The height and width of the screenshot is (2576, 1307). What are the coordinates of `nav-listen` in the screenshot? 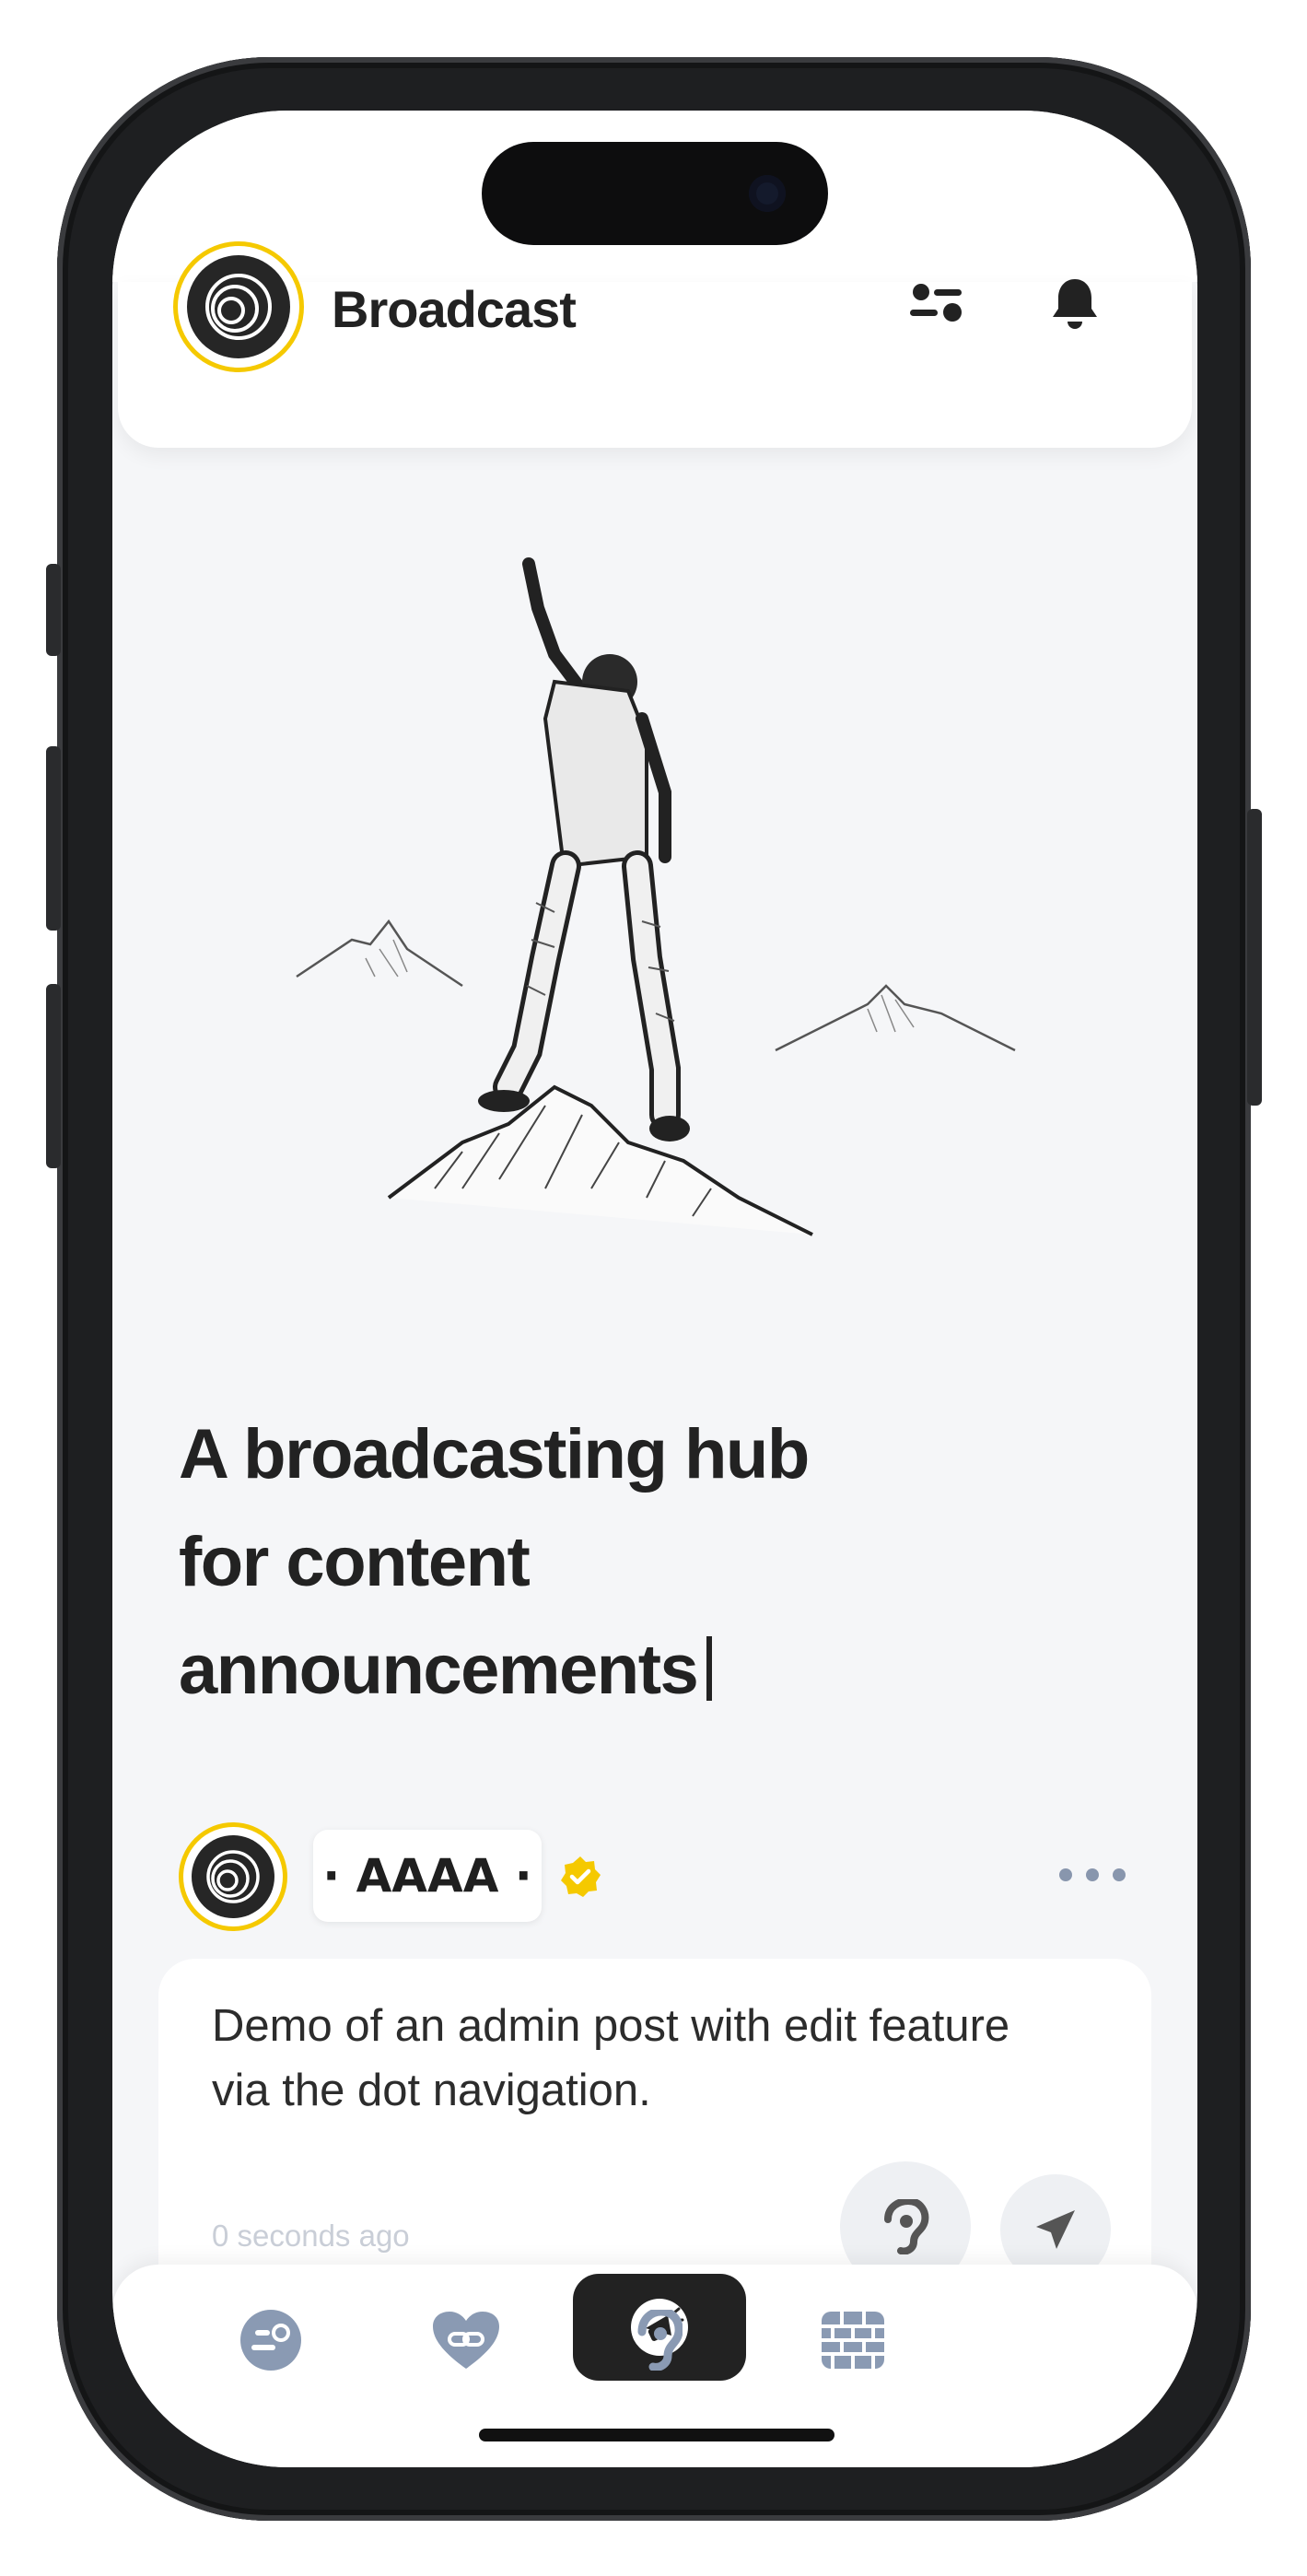 It's located at (659, 2340).